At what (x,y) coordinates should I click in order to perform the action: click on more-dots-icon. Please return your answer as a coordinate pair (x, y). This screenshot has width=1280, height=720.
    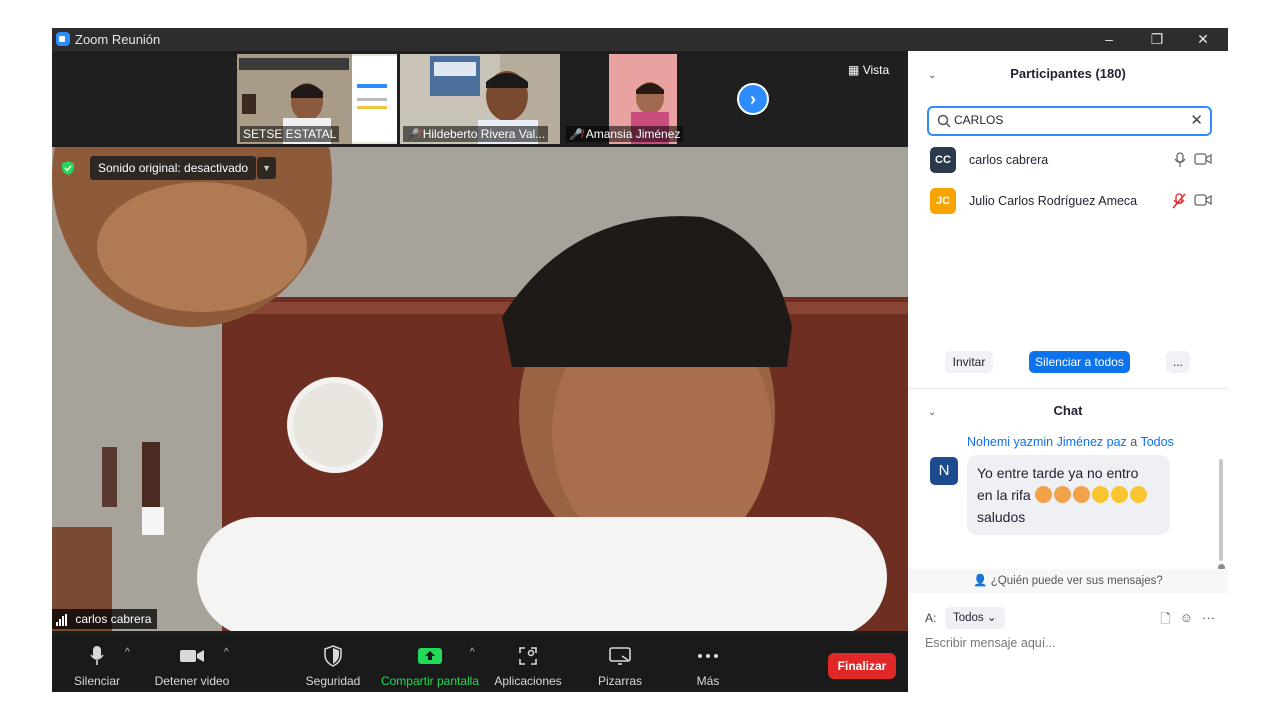
    Looking at the image, I should click on (708, 656).